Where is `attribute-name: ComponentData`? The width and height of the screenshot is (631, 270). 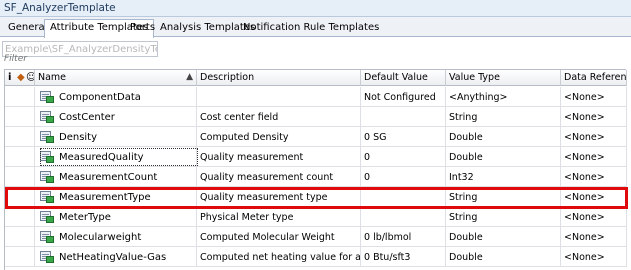
attribute-name: ComponentData is located at coordinates (100, 97).